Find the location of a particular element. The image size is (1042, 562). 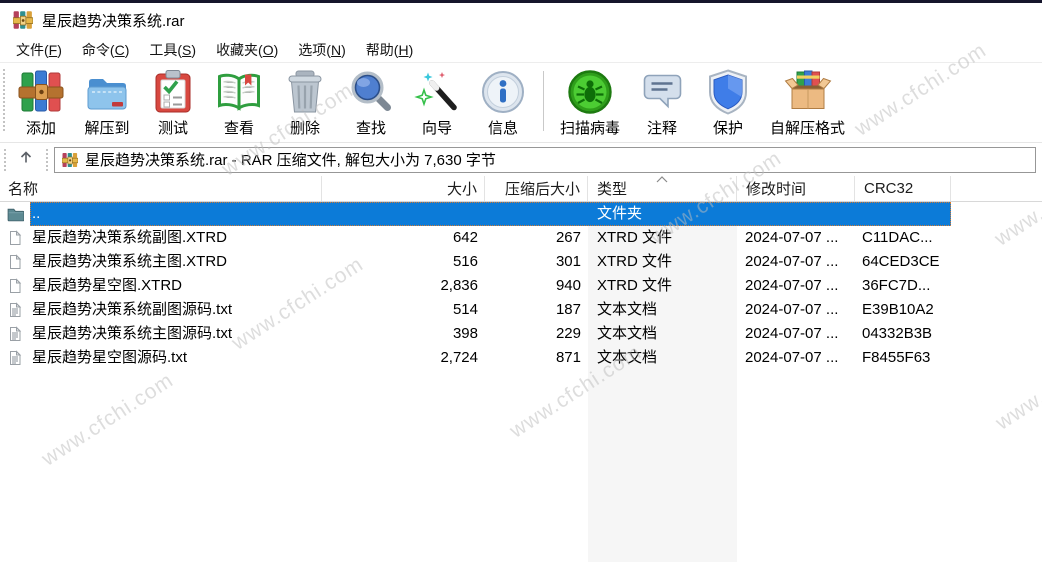

column-header-label: 修改时间 is located at coordinates (776, 189).